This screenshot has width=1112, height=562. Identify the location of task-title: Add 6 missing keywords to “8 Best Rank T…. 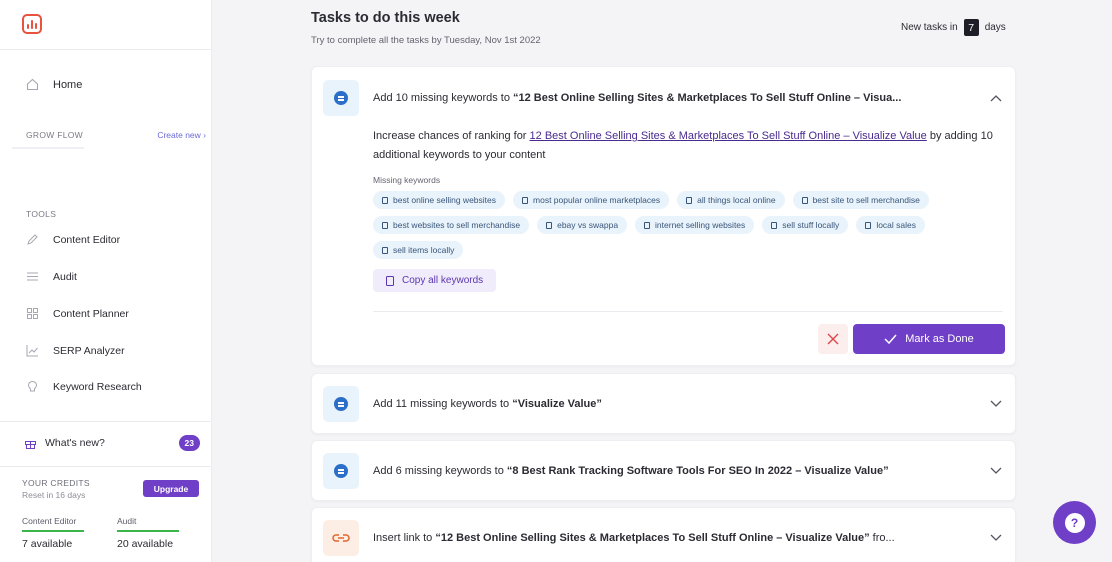
(631, 471).